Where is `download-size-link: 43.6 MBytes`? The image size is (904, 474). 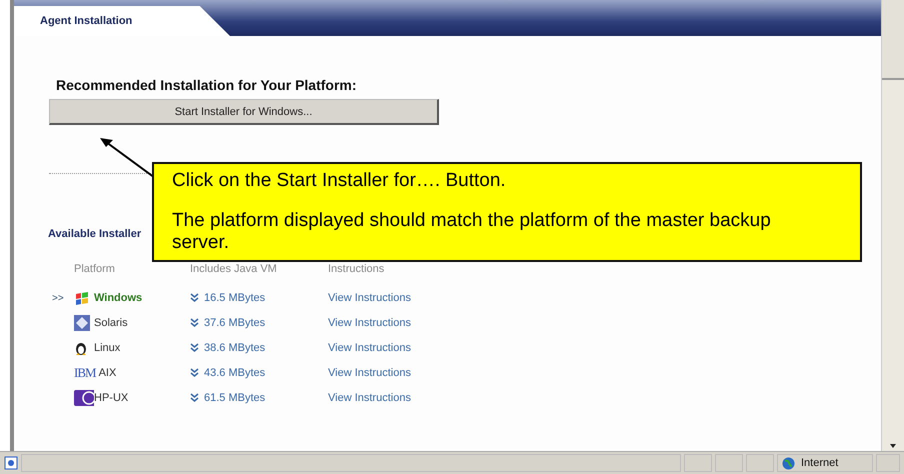
download-size-link: 43.6 MBytes is located at coordinates (235, 373).